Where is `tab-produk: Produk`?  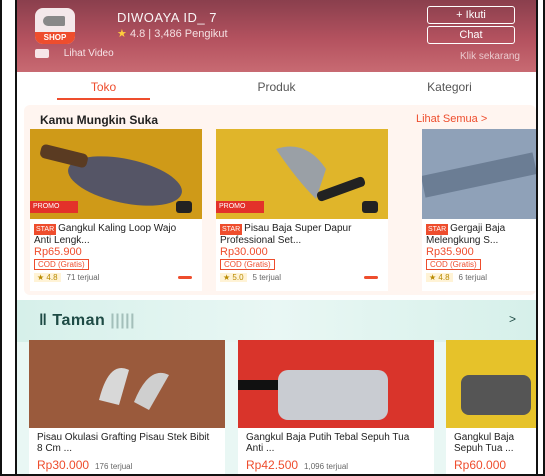 tab-produk: Produk is located at coordinates (276, 87).